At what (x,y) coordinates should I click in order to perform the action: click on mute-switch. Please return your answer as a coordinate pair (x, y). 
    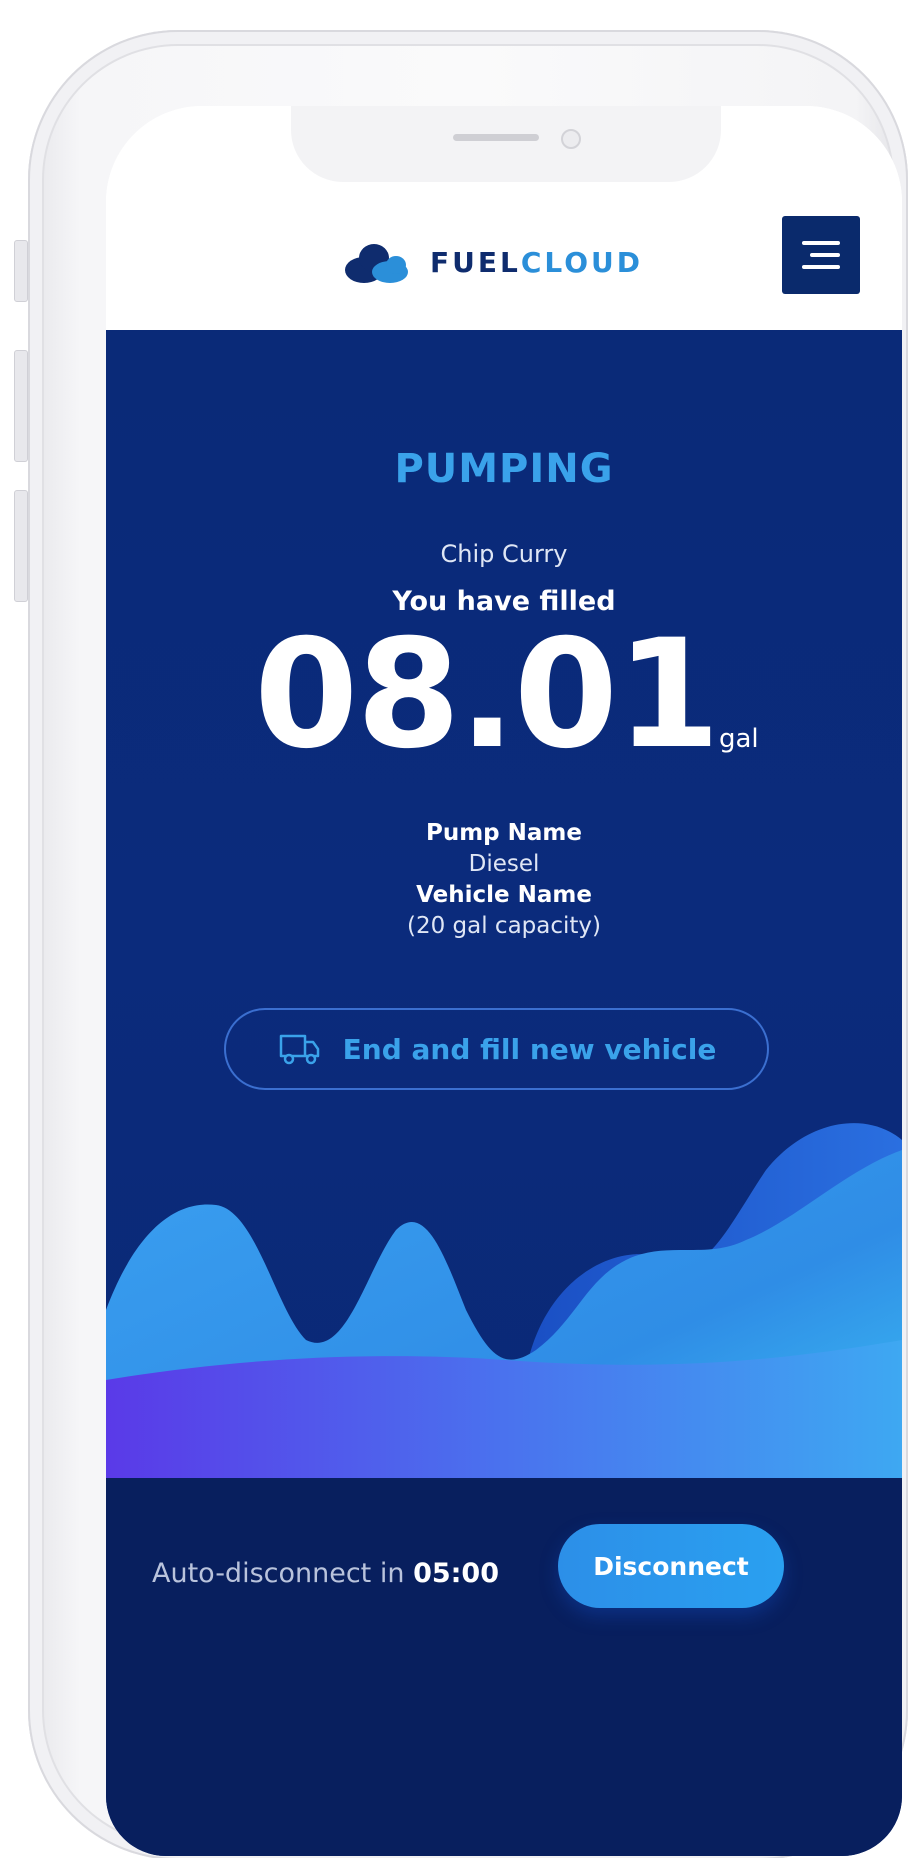
    Looking at the image, I should click on (21, 271).